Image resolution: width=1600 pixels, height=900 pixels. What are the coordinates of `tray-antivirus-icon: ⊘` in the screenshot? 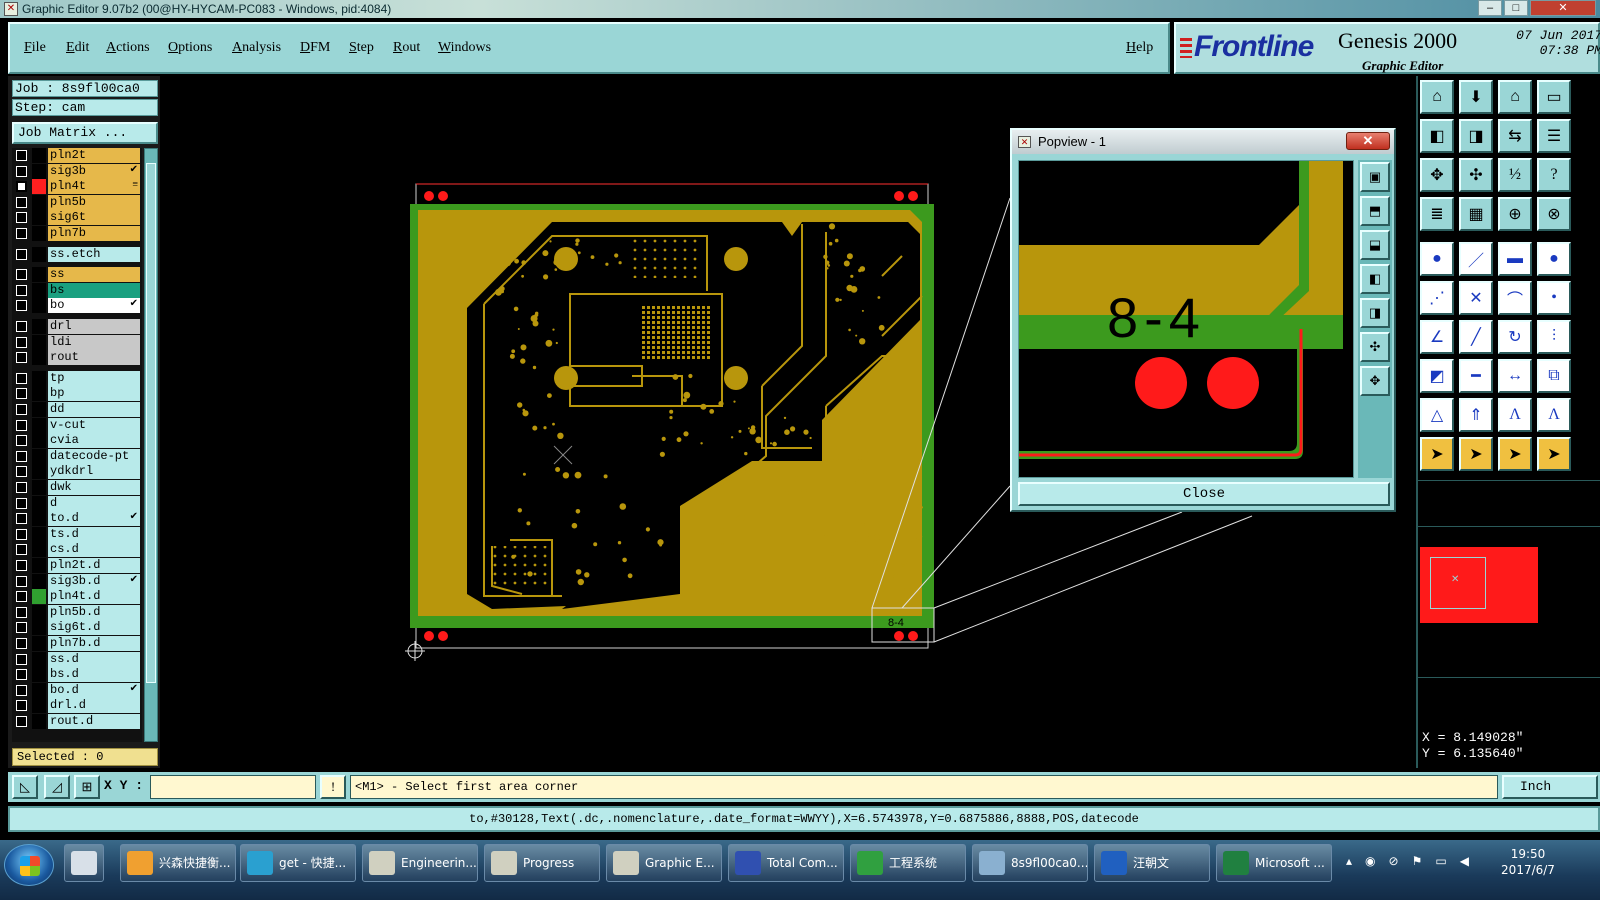 It's located at (1394, 861).